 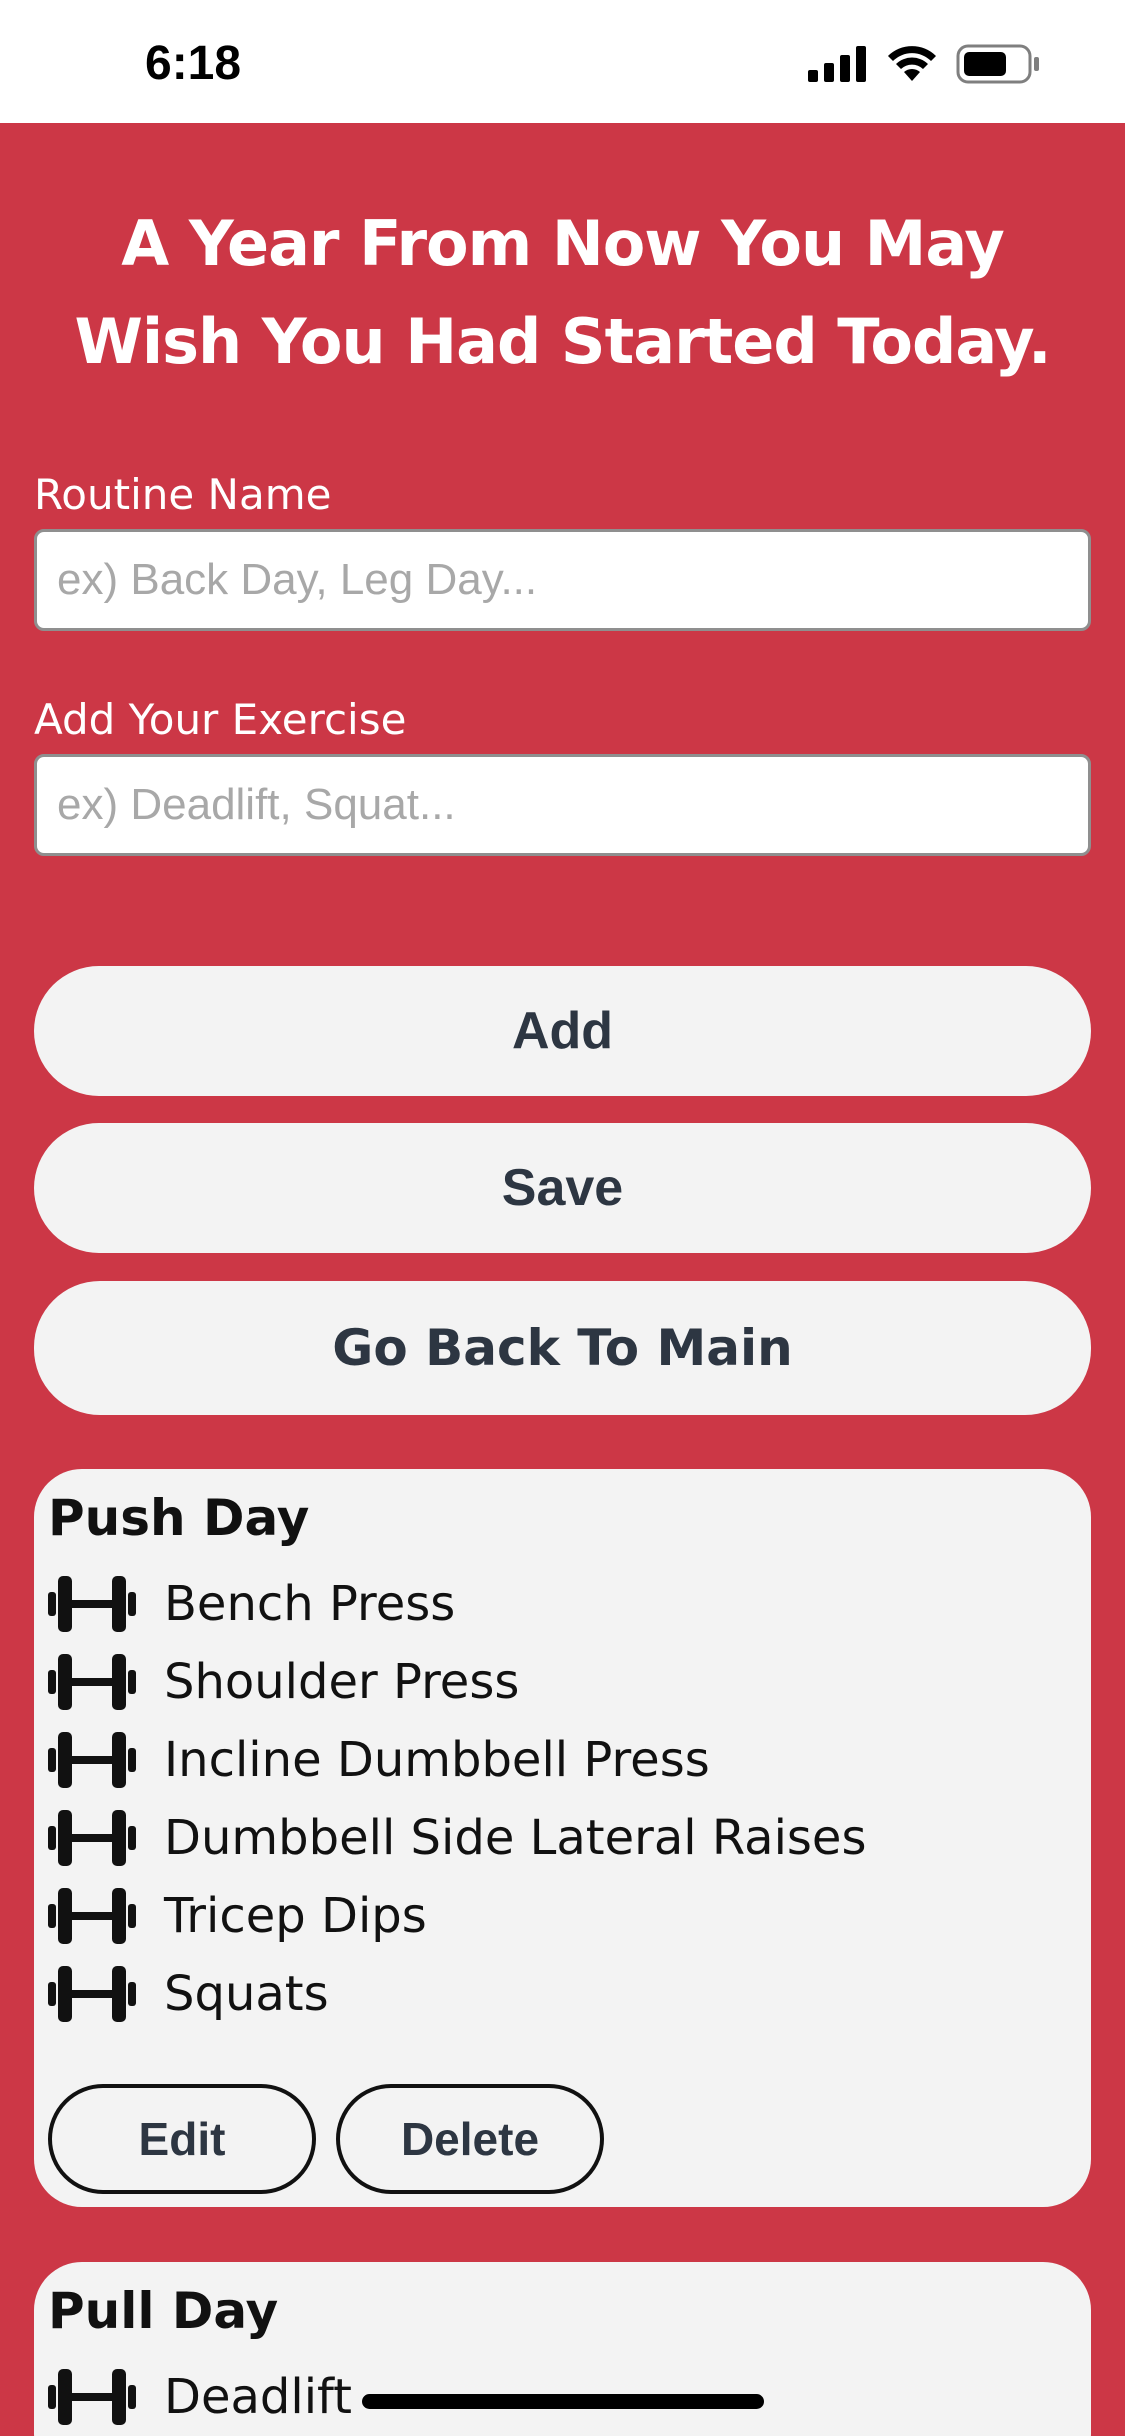 I want to click on add-exercise-label: Add Your Exercise, so click(x=220, y=719).